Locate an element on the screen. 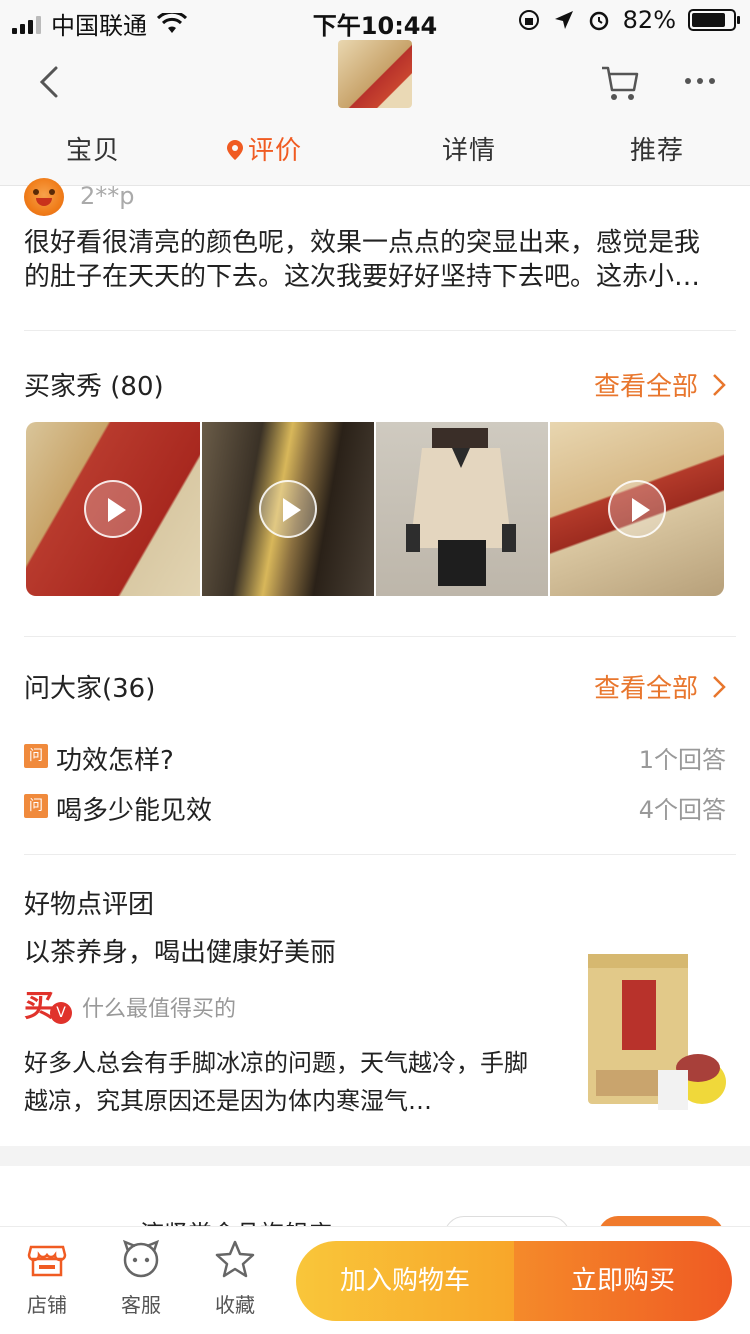  cart-icon is located at coordinates (620, 82).